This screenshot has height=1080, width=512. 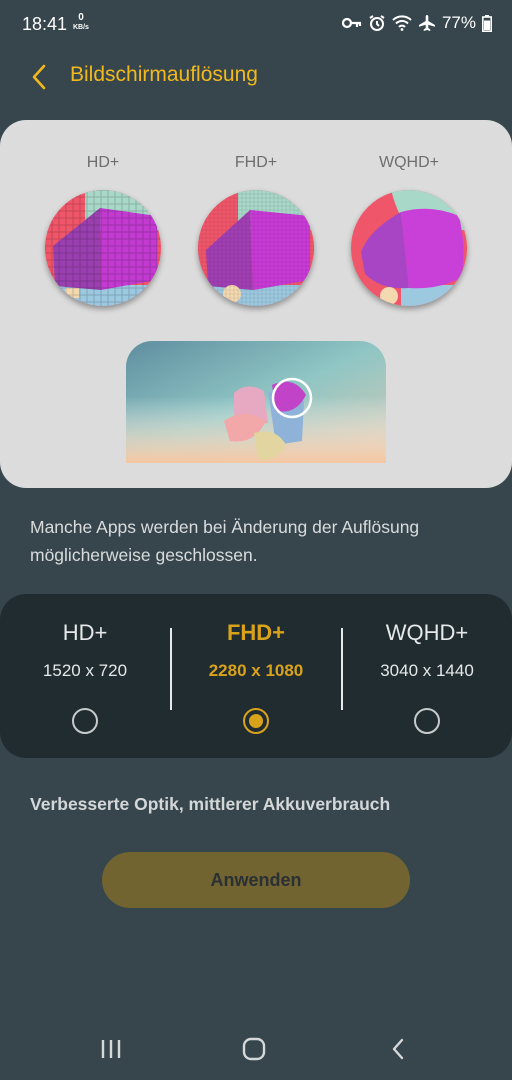 I want to click on resolution-option-wqhd: WQHD+ 3040 x 1440, so click(x=427, y=676).